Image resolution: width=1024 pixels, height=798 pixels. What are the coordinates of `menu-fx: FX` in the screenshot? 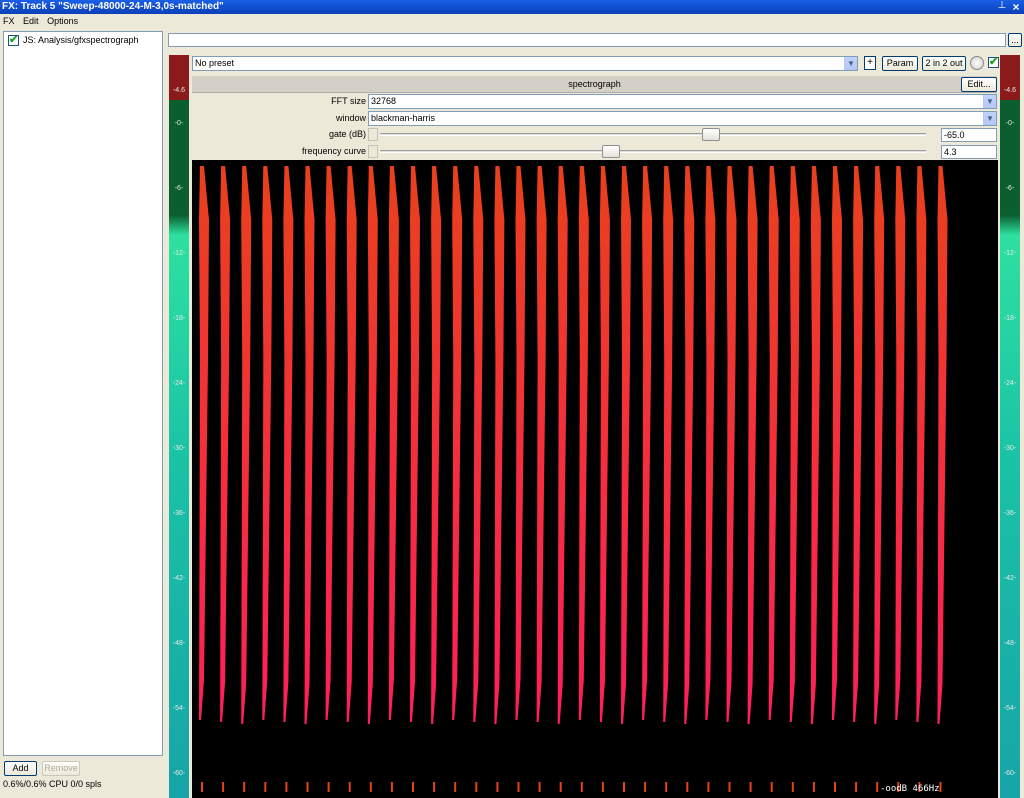 It's located at (9, 21).